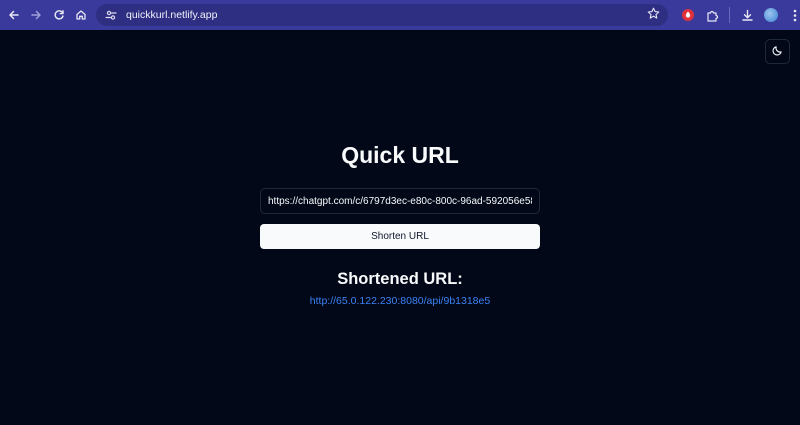 The height and width of the screenshot is (425, 800). I want to click on site-info-icon, so click(111, 15).